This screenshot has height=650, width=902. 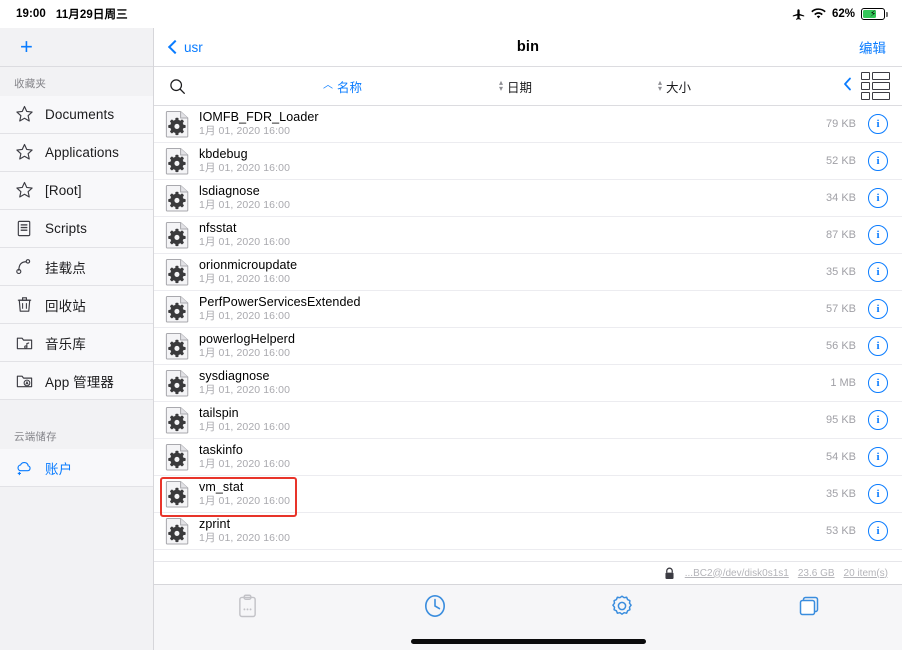 I want to click on column-header-size: ▴ ▾ 大小, so click(x=674, y=86).